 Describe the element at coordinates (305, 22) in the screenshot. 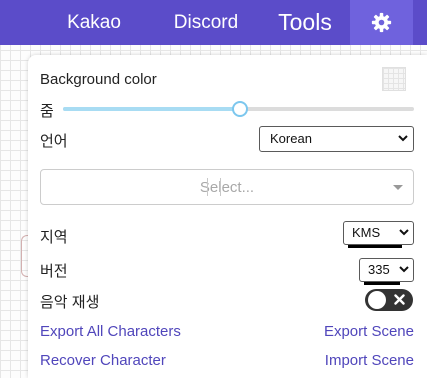

I see `nav-tools: Tools` at that location.